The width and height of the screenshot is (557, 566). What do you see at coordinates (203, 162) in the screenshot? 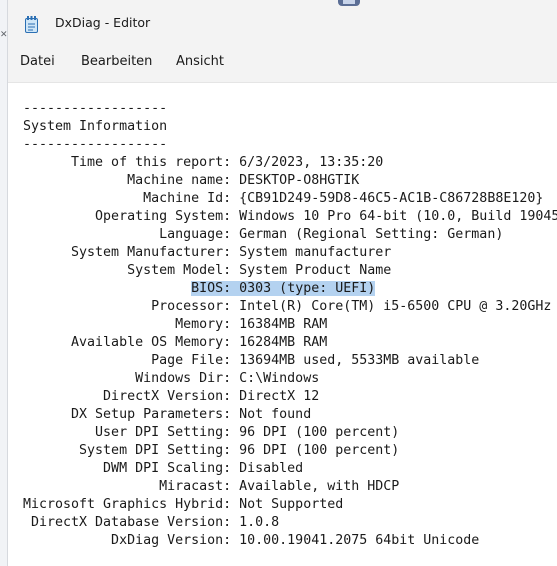
I see `document-line: Time of this report: 6/3/2023, 13:35:20` at bounding box center [203, 162].